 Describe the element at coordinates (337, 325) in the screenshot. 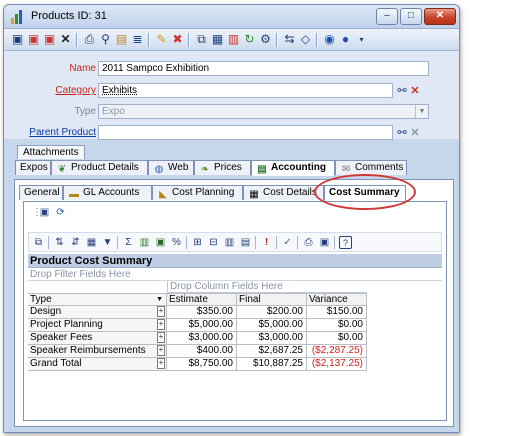

I see `variance-cell: $0.00` at that location.